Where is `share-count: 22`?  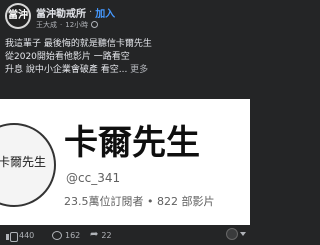 share-count: 22 is located at coordinates (106, 235).